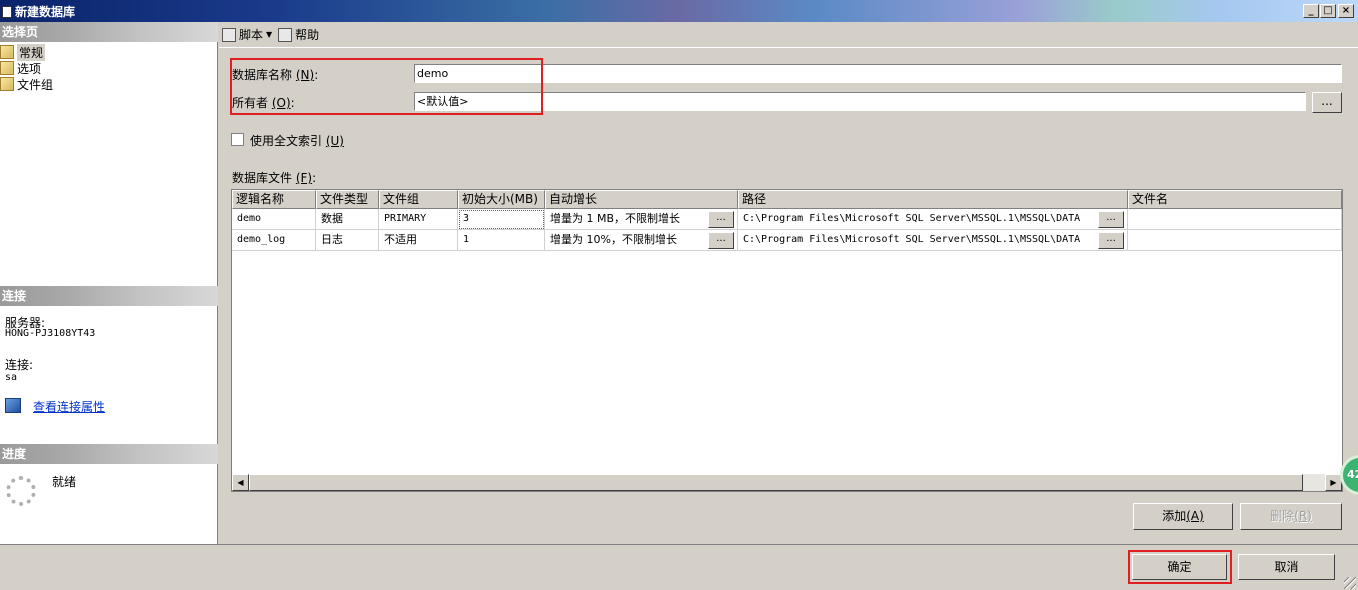  Describe the element at coordinates (269, 34) in the screenshot. I see `chevron-down-icon: ▼` at that location.